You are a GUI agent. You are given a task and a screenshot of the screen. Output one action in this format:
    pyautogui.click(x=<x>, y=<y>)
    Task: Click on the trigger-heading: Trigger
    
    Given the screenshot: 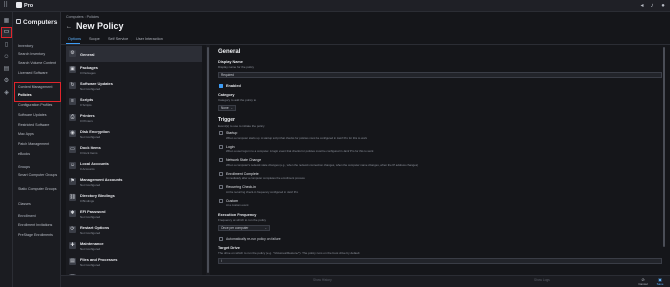 What is the action you would take?
    pyautogui.click(x=226, y=120)
    